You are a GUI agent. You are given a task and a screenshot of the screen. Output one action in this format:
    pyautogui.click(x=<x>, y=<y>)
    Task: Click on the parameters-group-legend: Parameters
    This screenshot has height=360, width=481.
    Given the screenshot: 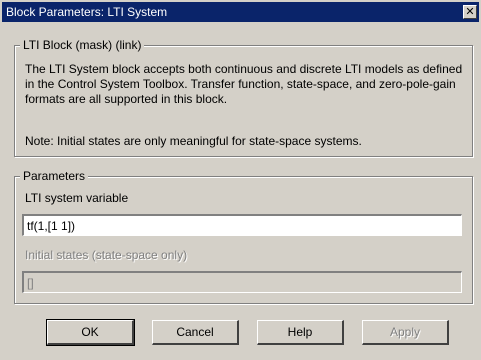 What is the action you would take?
    pyautogui.click(x=54, y=176)
    